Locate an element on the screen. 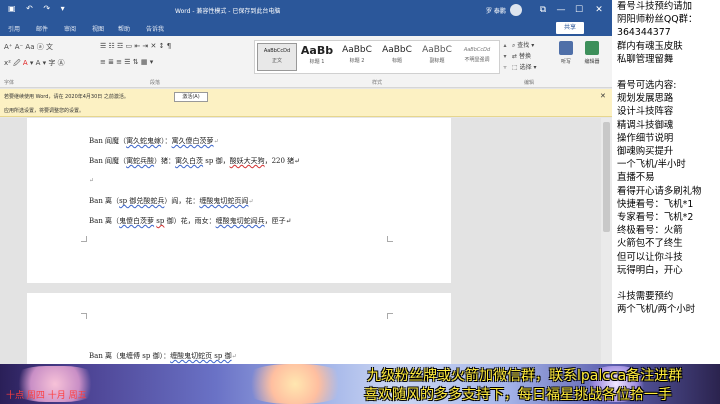 The image size is (720, 404). panel-line: 私聊管理留舞 is located at coordinates (645, 59).